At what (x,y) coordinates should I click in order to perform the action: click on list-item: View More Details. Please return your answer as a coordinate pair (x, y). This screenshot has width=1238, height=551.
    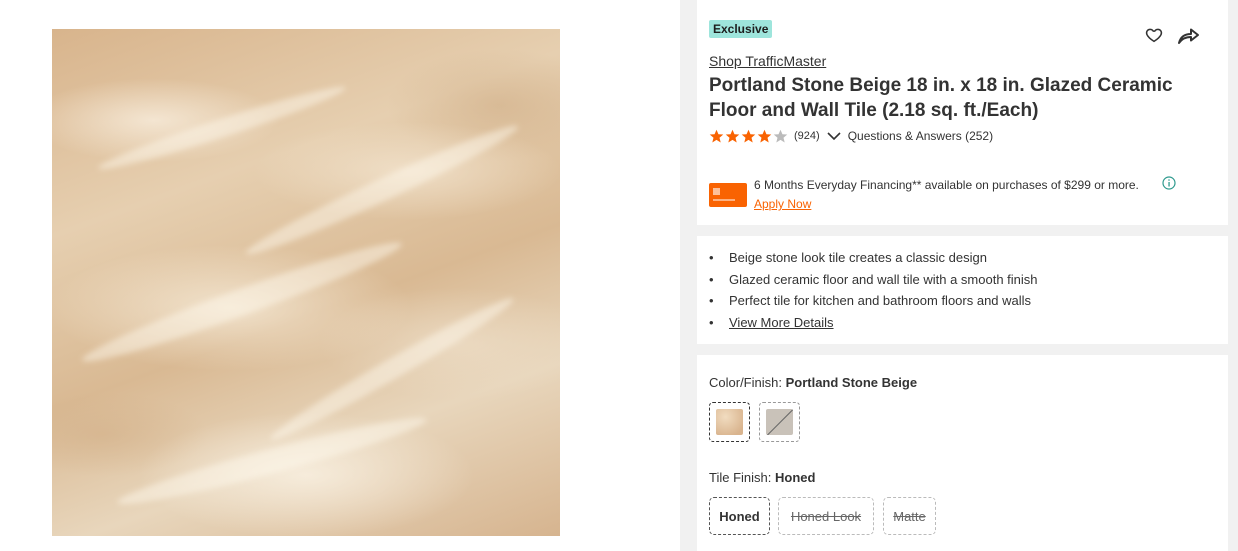
    Looking at the image, I should click on (873, 324).